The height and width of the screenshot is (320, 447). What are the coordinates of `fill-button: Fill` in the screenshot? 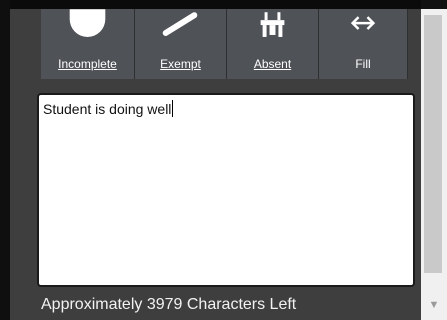 It's located at (363, 44).